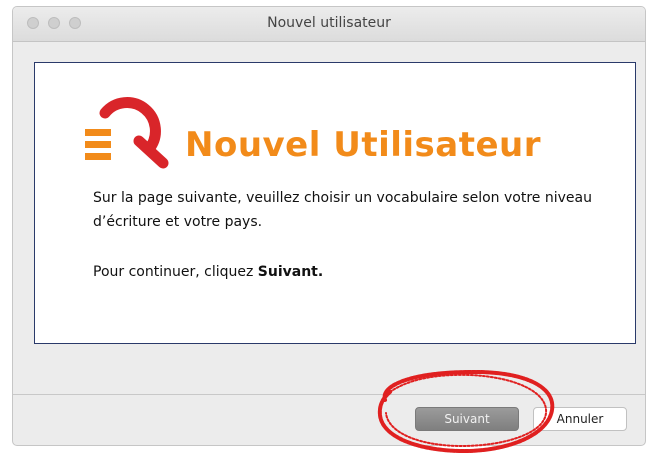  What do you see at coordinates (580, 419) in the screenshot?
I see `cancel-button: Annuler` at bounding box center [580, 419].